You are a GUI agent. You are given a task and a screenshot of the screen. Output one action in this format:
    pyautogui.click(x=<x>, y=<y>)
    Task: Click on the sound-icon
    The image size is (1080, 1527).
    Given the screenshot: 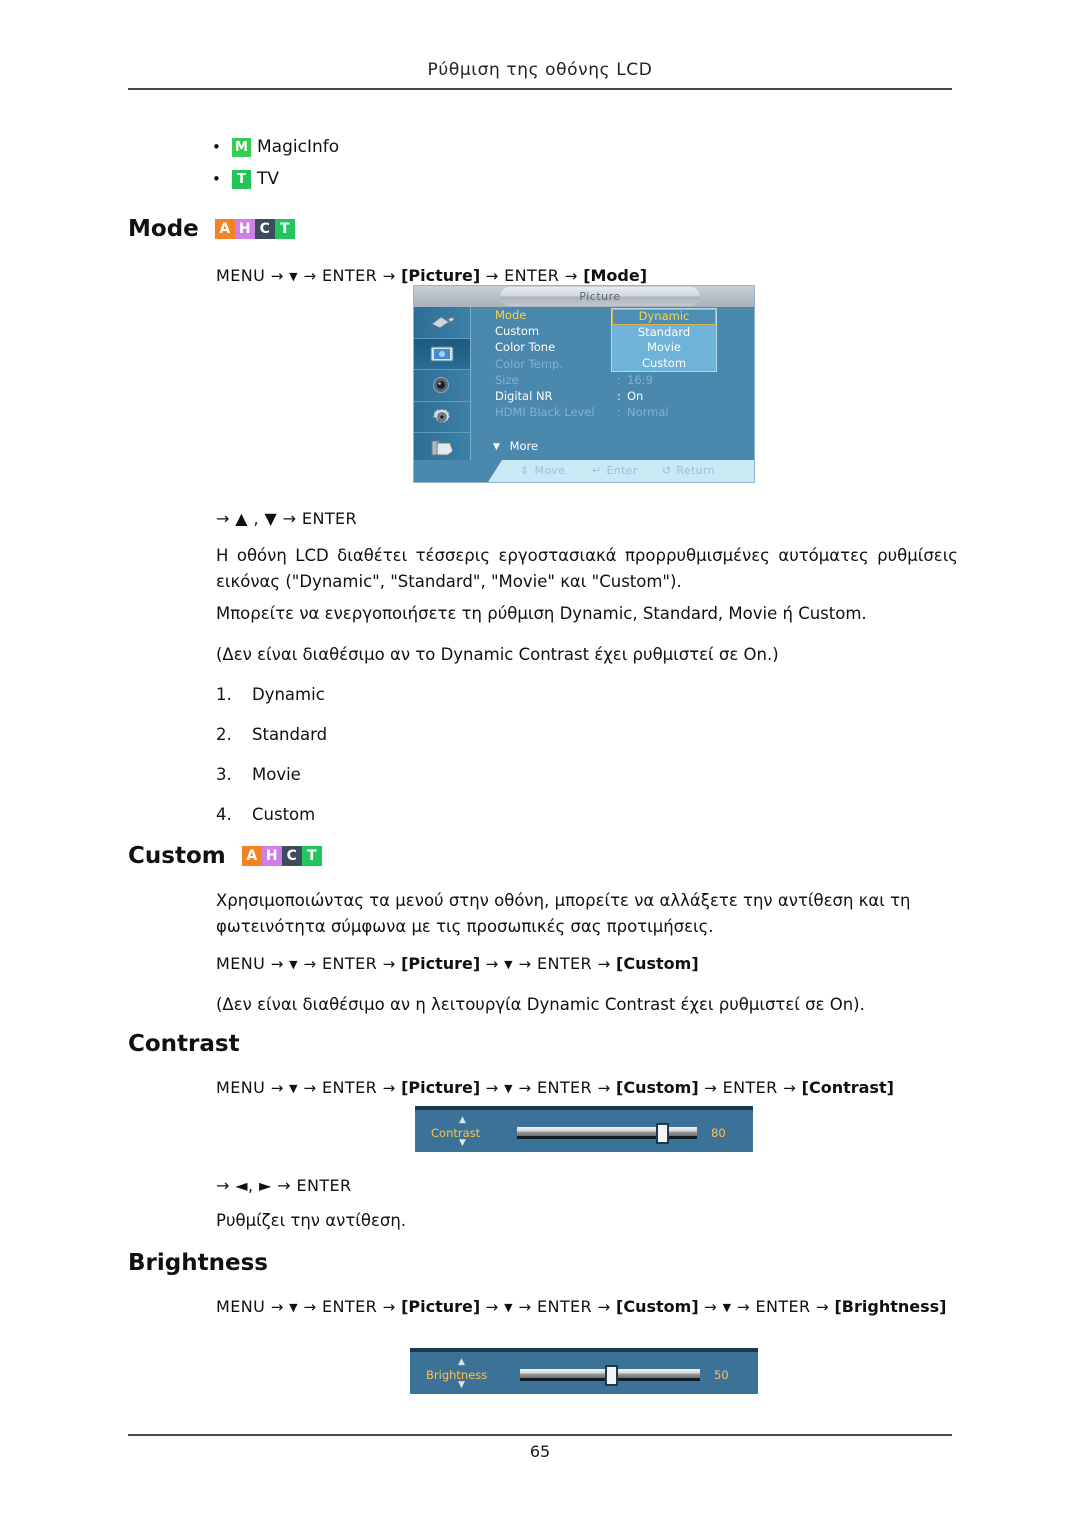 What is the action you would take?
    pyautogui.click(x=442, y=386)
    